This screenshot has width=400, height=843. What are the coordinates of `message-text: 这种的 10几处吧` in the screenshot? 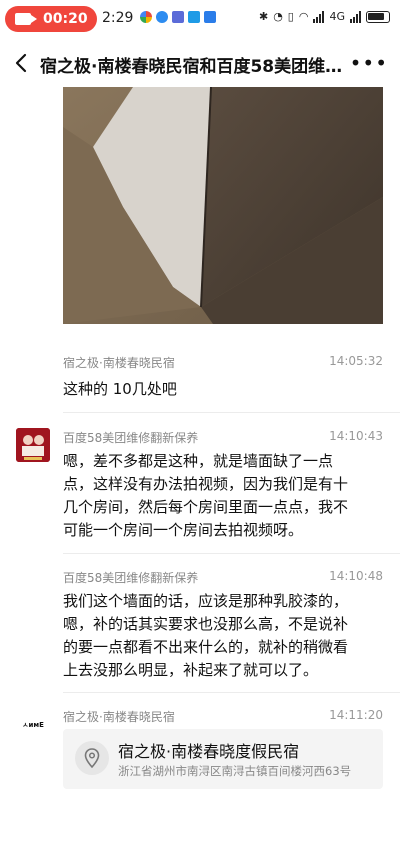 It's located at (120, 389).